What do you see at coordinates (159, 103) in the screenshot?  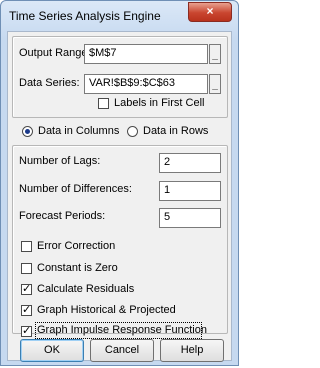 I see `labels-first-cell-label: Labels in First Cell` at bounding box center [159, 103].